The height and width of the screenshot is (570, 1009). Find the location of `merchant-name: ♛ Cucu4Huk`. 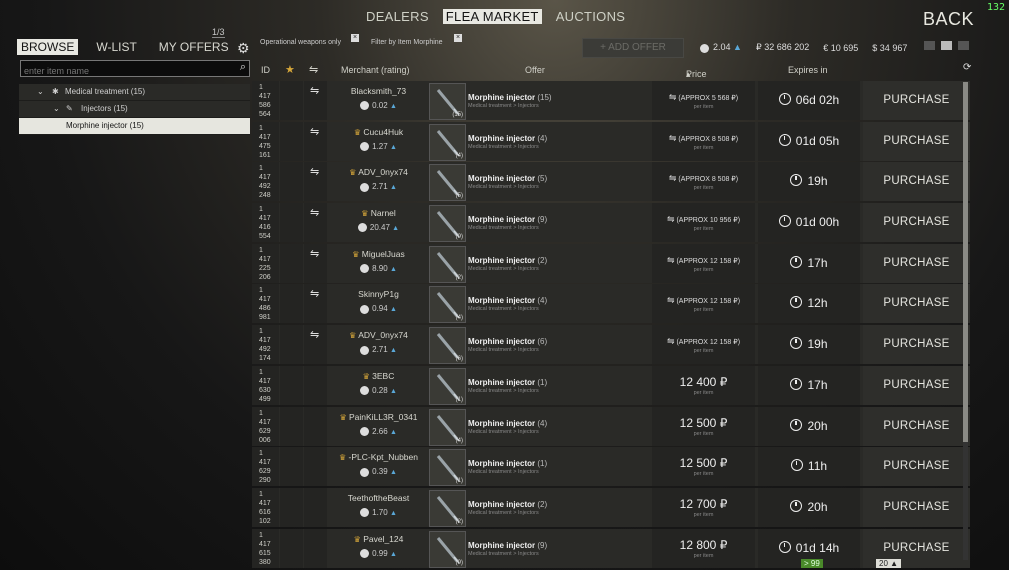

merchant-name: ♛ Cucu4Huk is located at coordinates (378, 132).